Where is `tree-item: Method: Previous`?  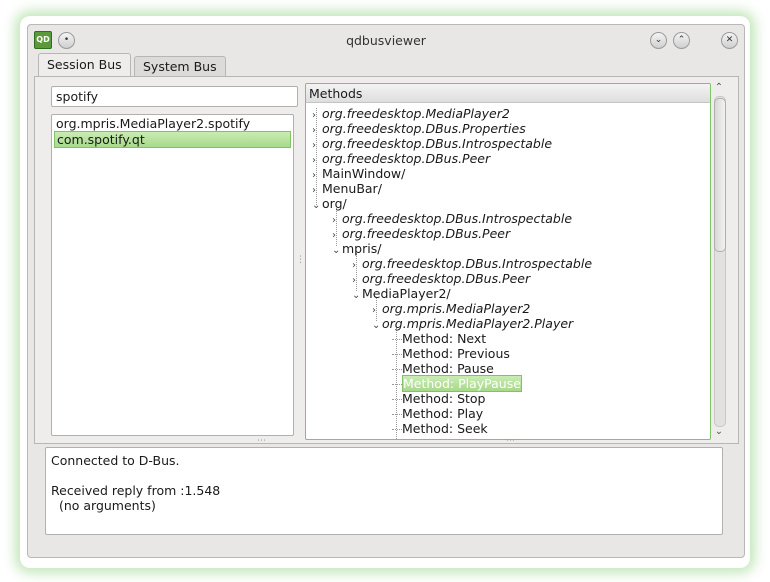
tree-item: Method: Previous is located at coordinates (451, 353).